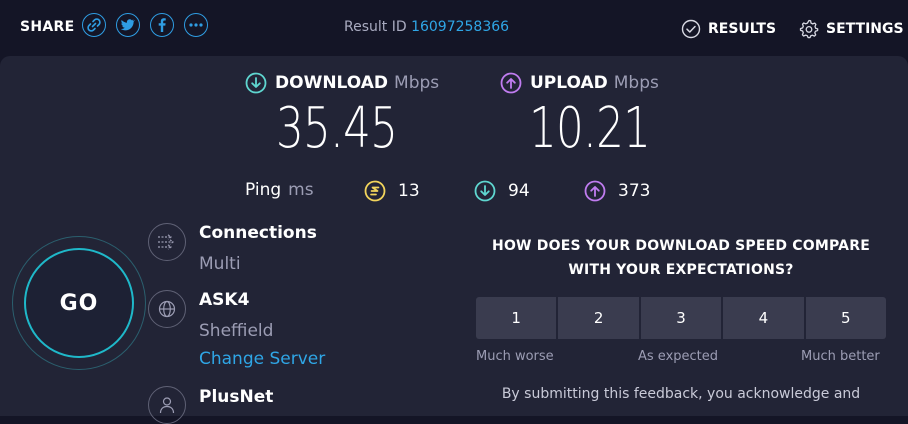 This screenshot has height=424, width=908. I want to click on upload-label: UPLOAD, so click(569, 83).